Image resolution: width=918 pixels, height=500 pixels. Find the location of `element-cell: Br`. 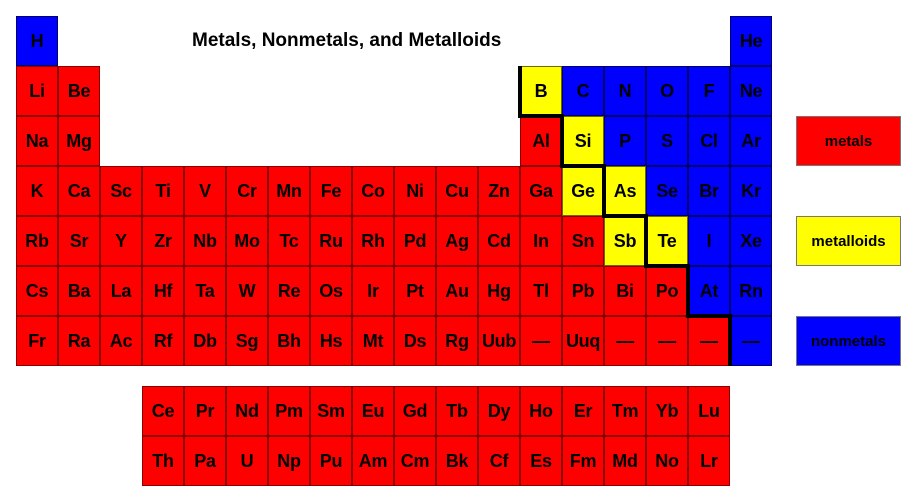

element-cell: Br is located at coordinates (709, 191).